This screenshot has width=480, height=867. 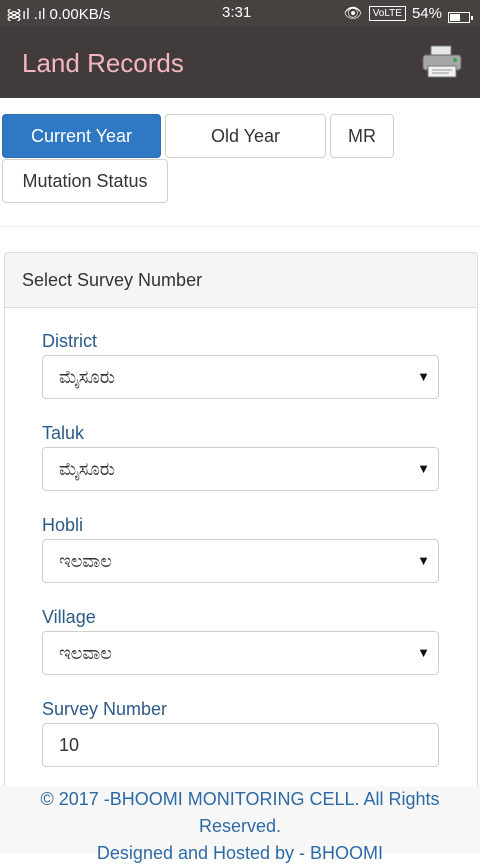 I want to click on tab-current-year: Current Year, so click(x=81, y=136).